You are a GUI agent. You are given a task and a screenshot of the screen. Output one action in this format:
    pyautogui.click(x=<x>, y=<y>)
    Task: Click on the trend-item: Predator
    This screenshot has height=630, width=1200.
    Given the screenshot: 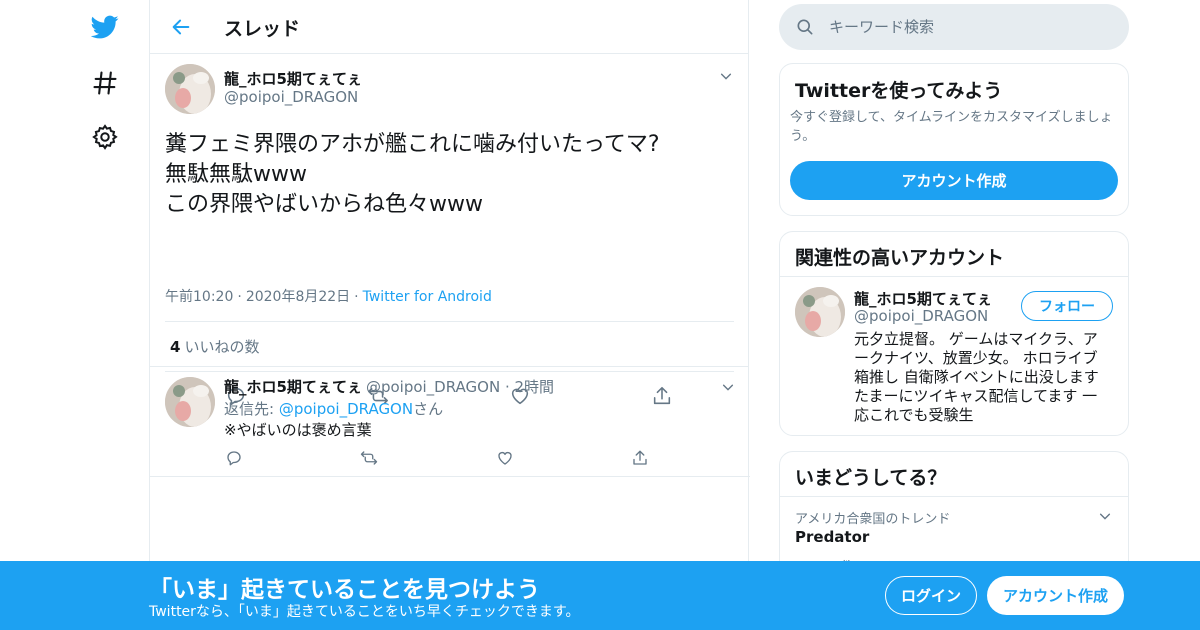 What is the action you would take?
    pyautogui.click(x=832, y=537)
    